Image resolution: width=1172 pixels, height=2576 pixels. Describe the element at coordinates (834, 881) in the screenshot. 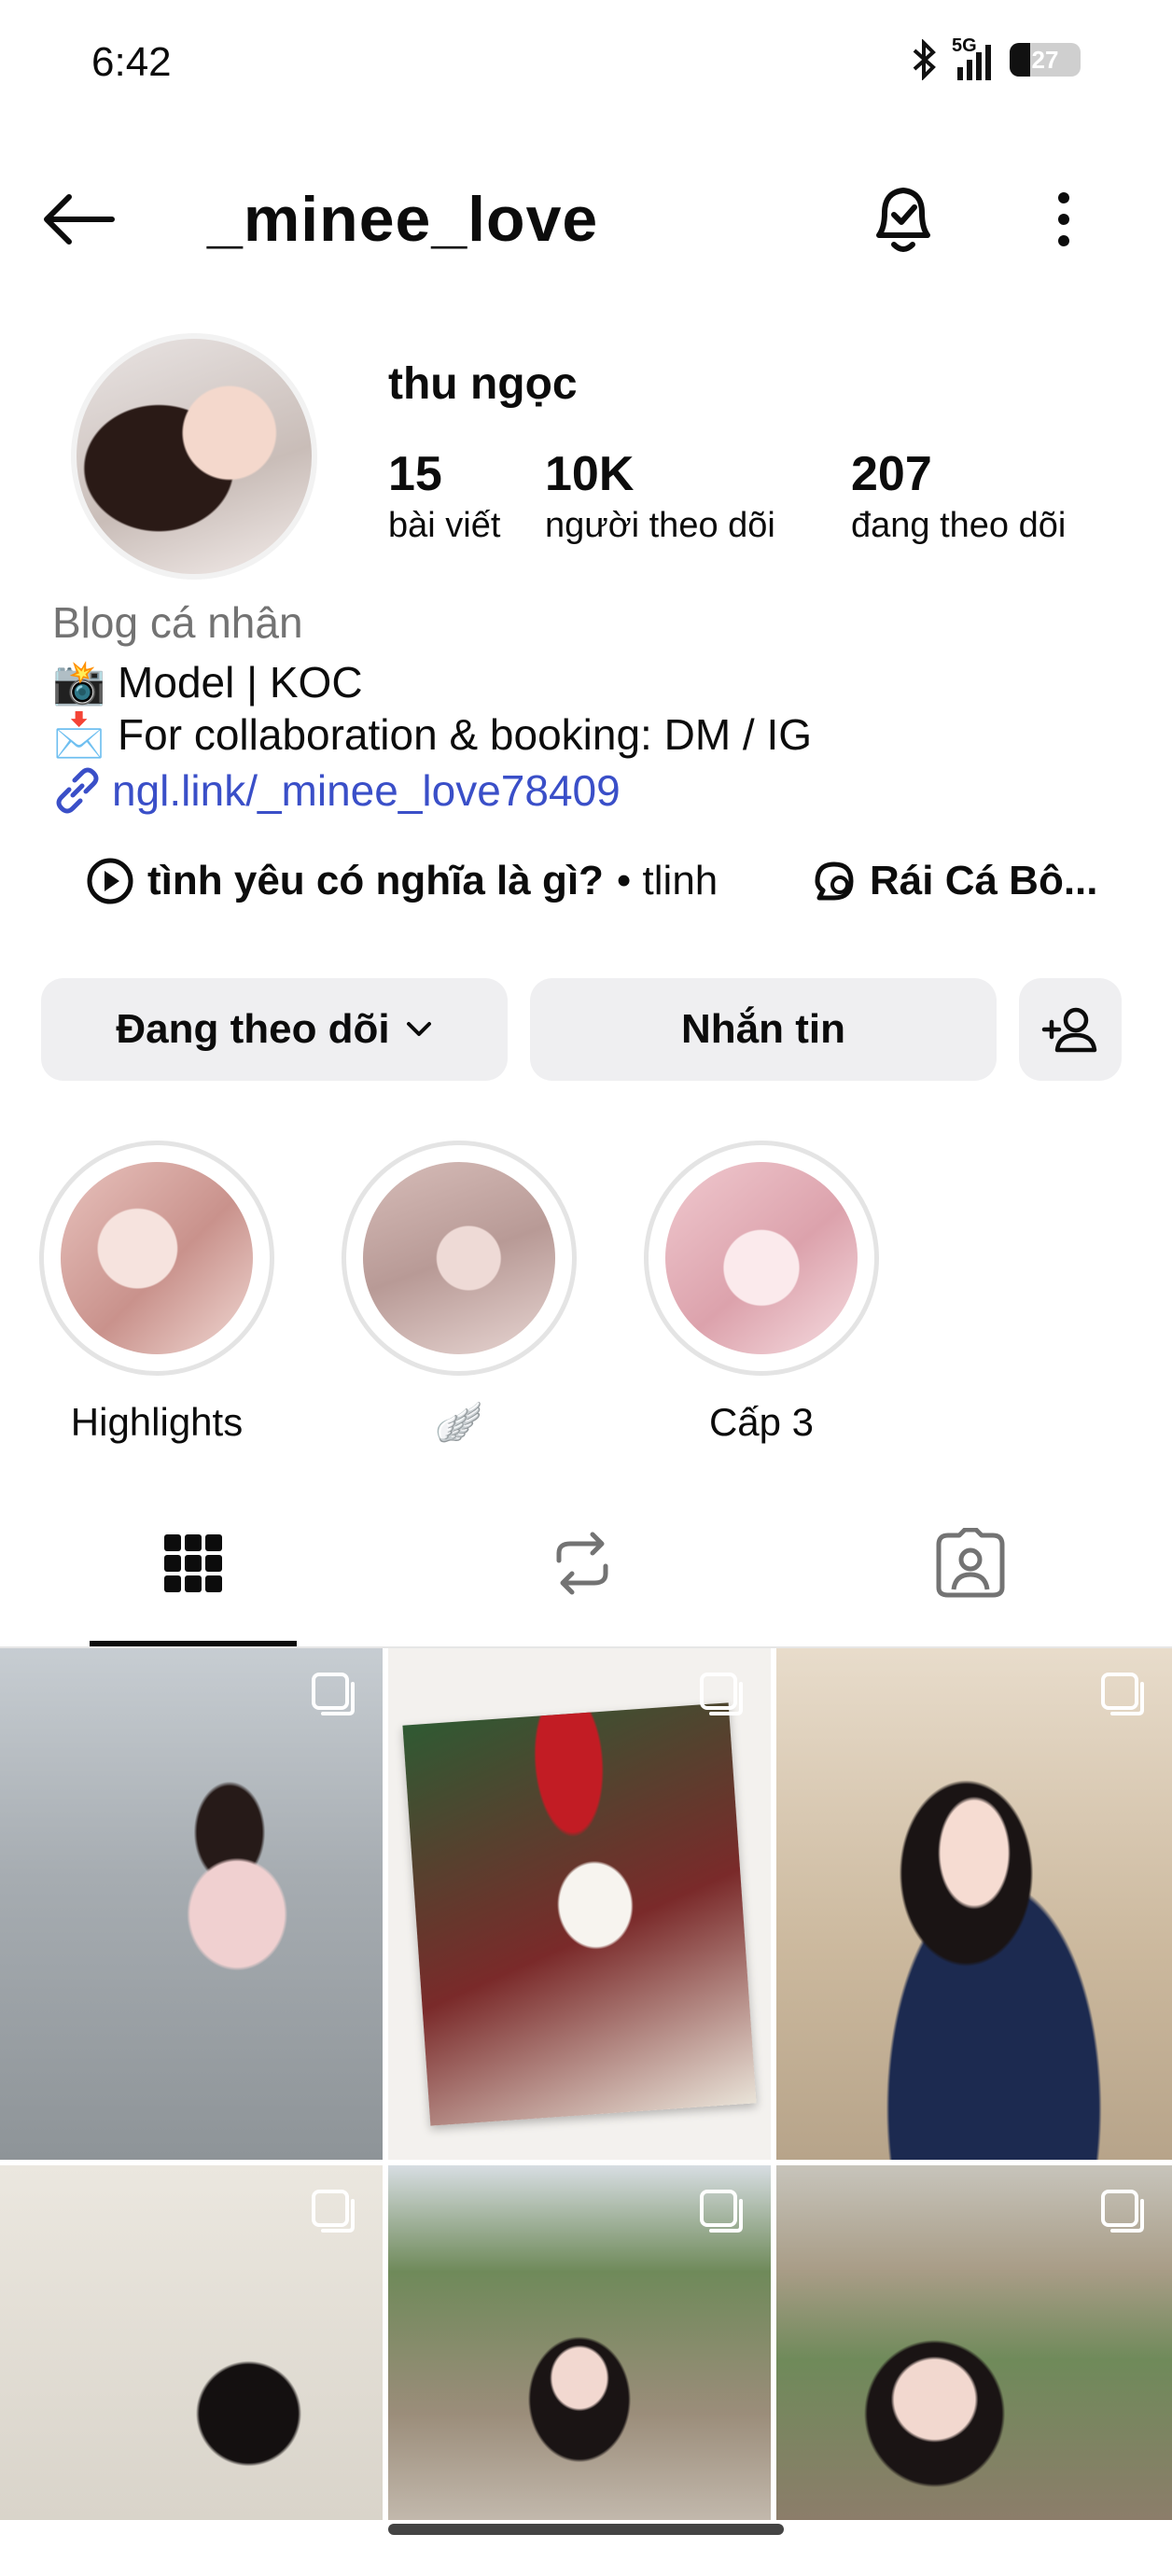

I see `threads-icon` at that location.